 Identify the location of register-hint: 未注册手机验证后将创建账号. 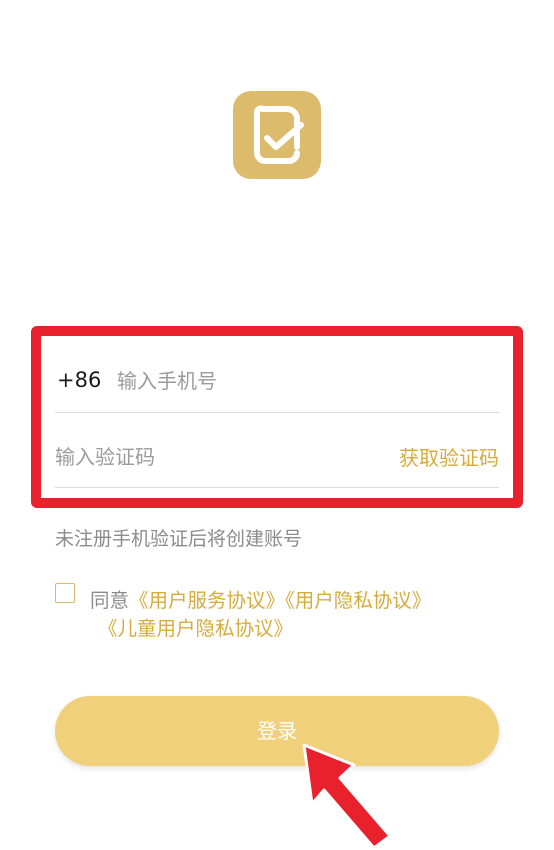
(179, 539).